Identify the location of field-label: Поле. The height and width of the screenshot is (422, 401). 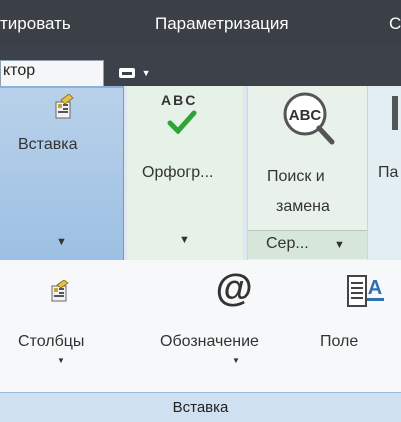
(339, 341).